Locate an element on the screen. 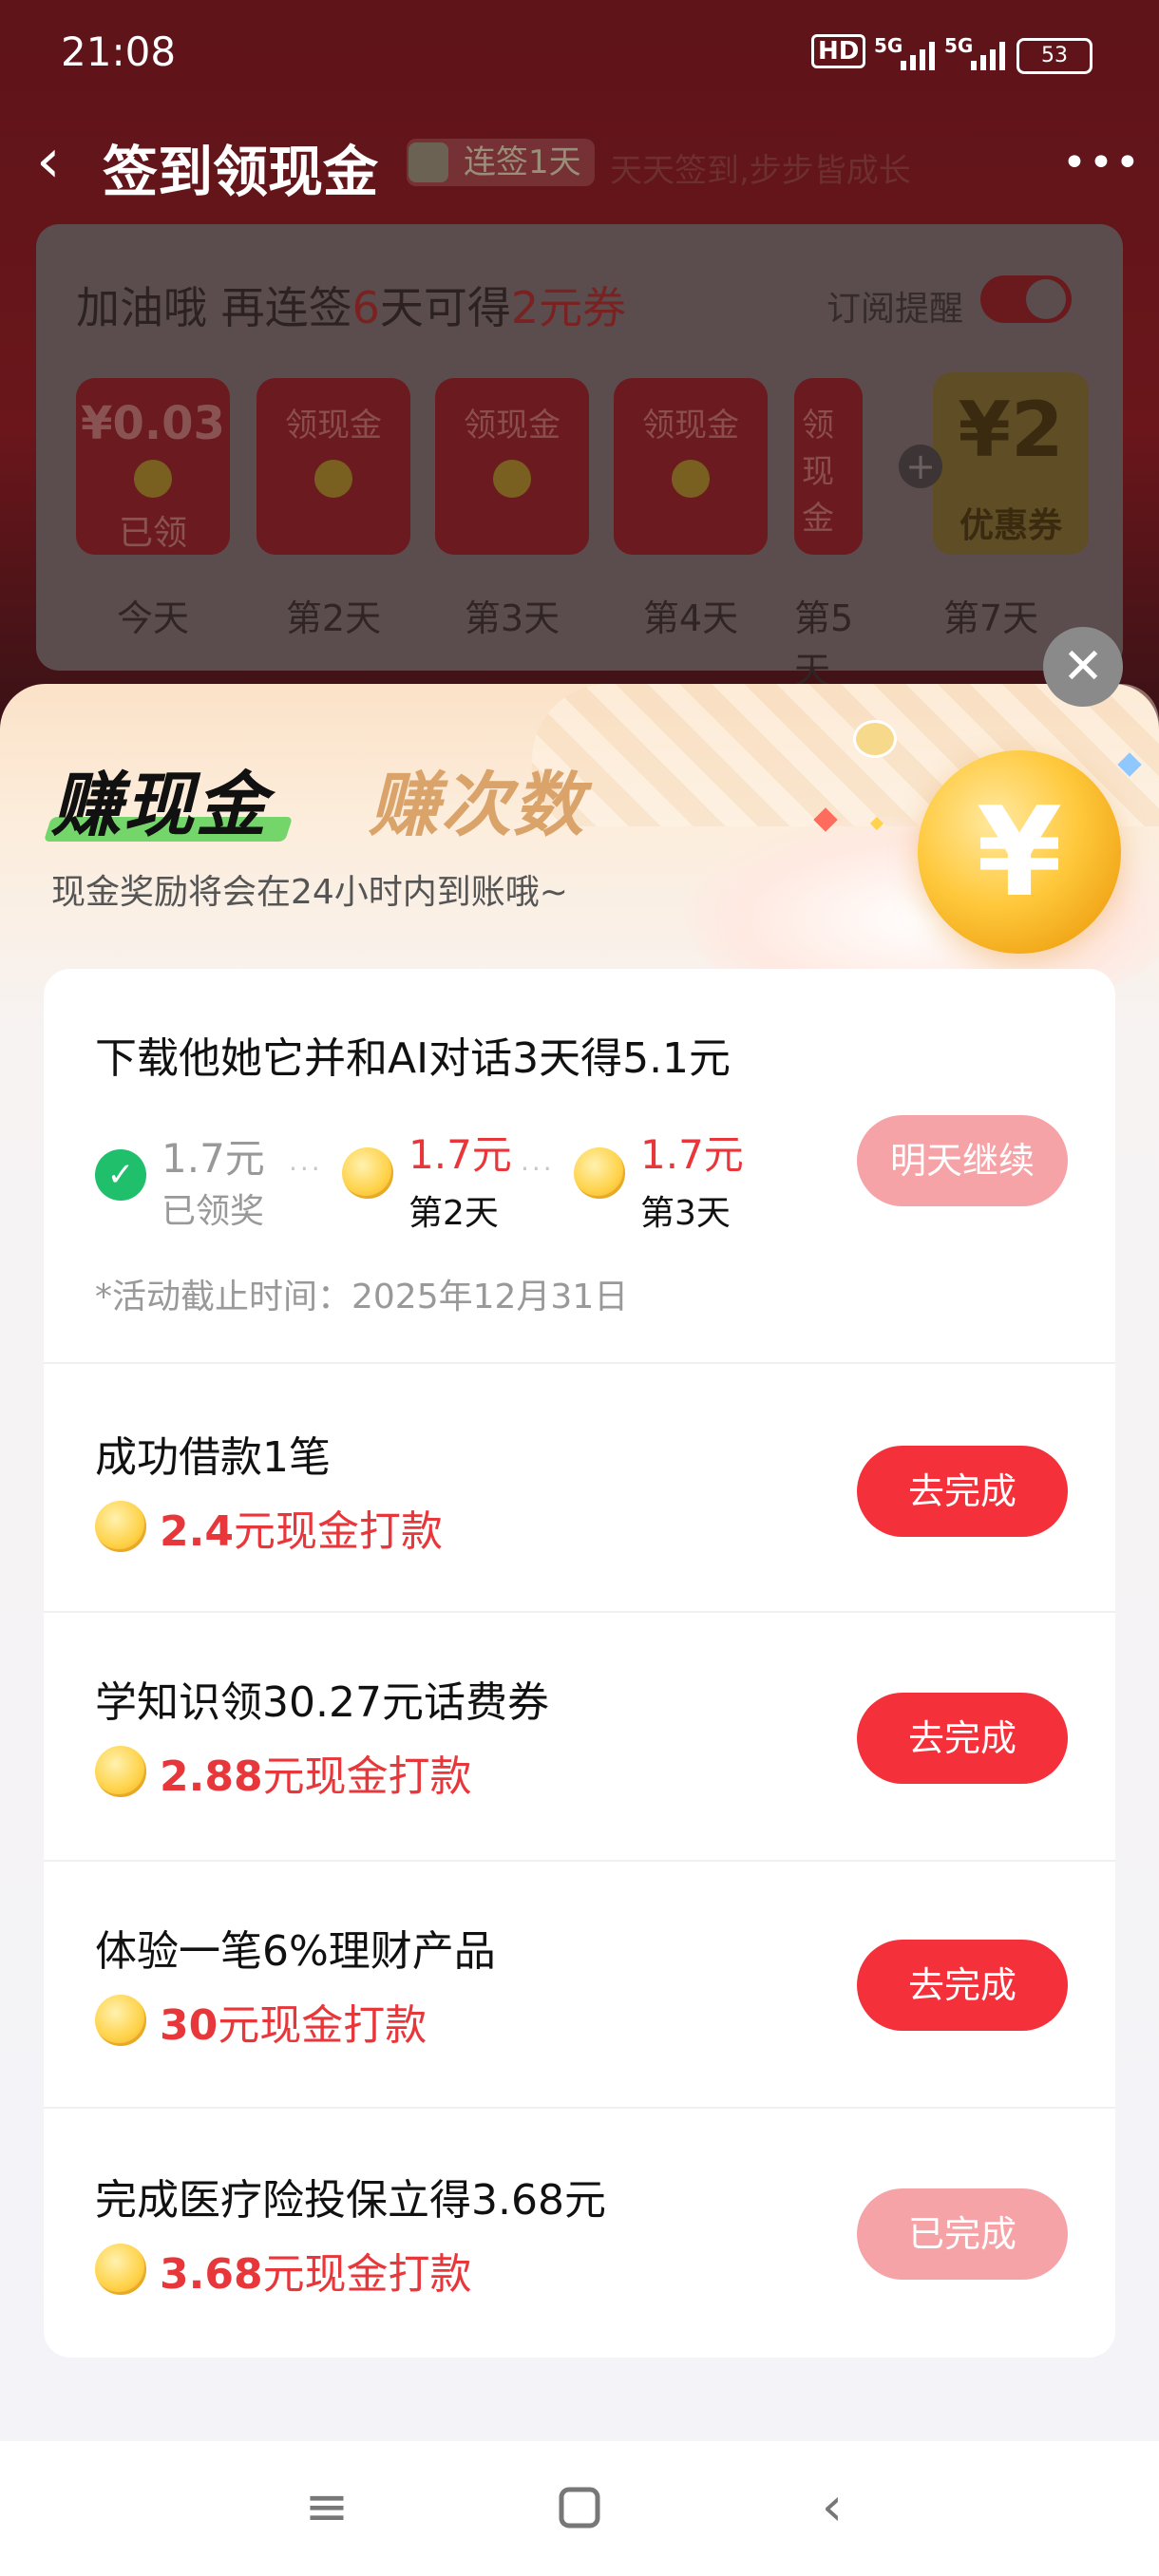 The height and width of the screenshot is (2576, 1159). battery-icon: 53 is located at coordinates (1054, 56).